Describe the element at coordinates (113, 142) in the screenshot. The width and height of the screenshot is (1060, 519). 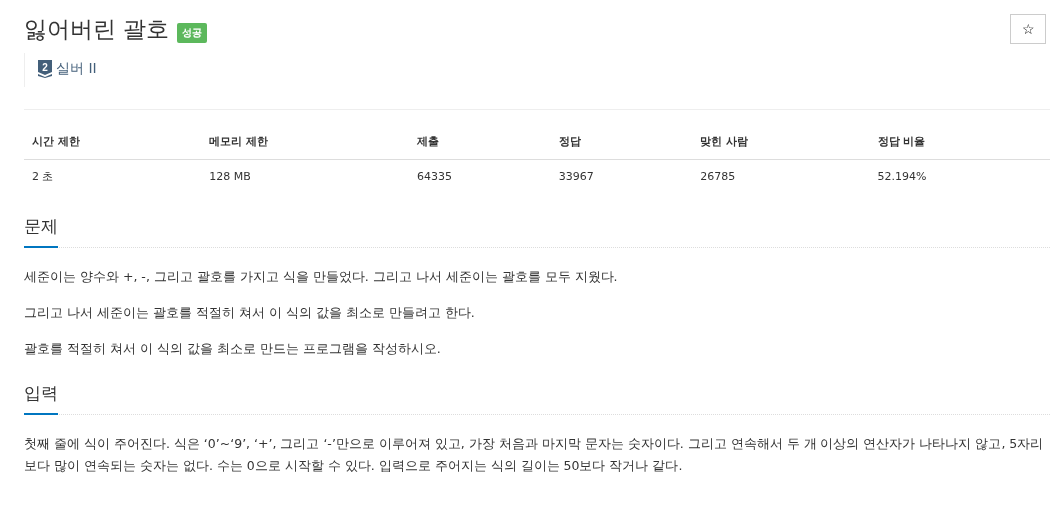
I see `column-header: 시간 제한` at that location.